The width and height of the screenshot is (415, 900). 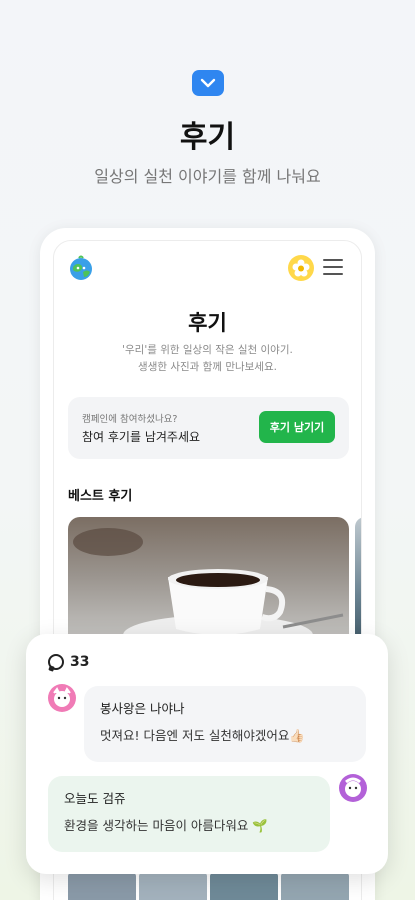 What do you see at coordinates (358, 582) in the screenshot?
I see `next-review-photo` at bounding box center [358, 582].